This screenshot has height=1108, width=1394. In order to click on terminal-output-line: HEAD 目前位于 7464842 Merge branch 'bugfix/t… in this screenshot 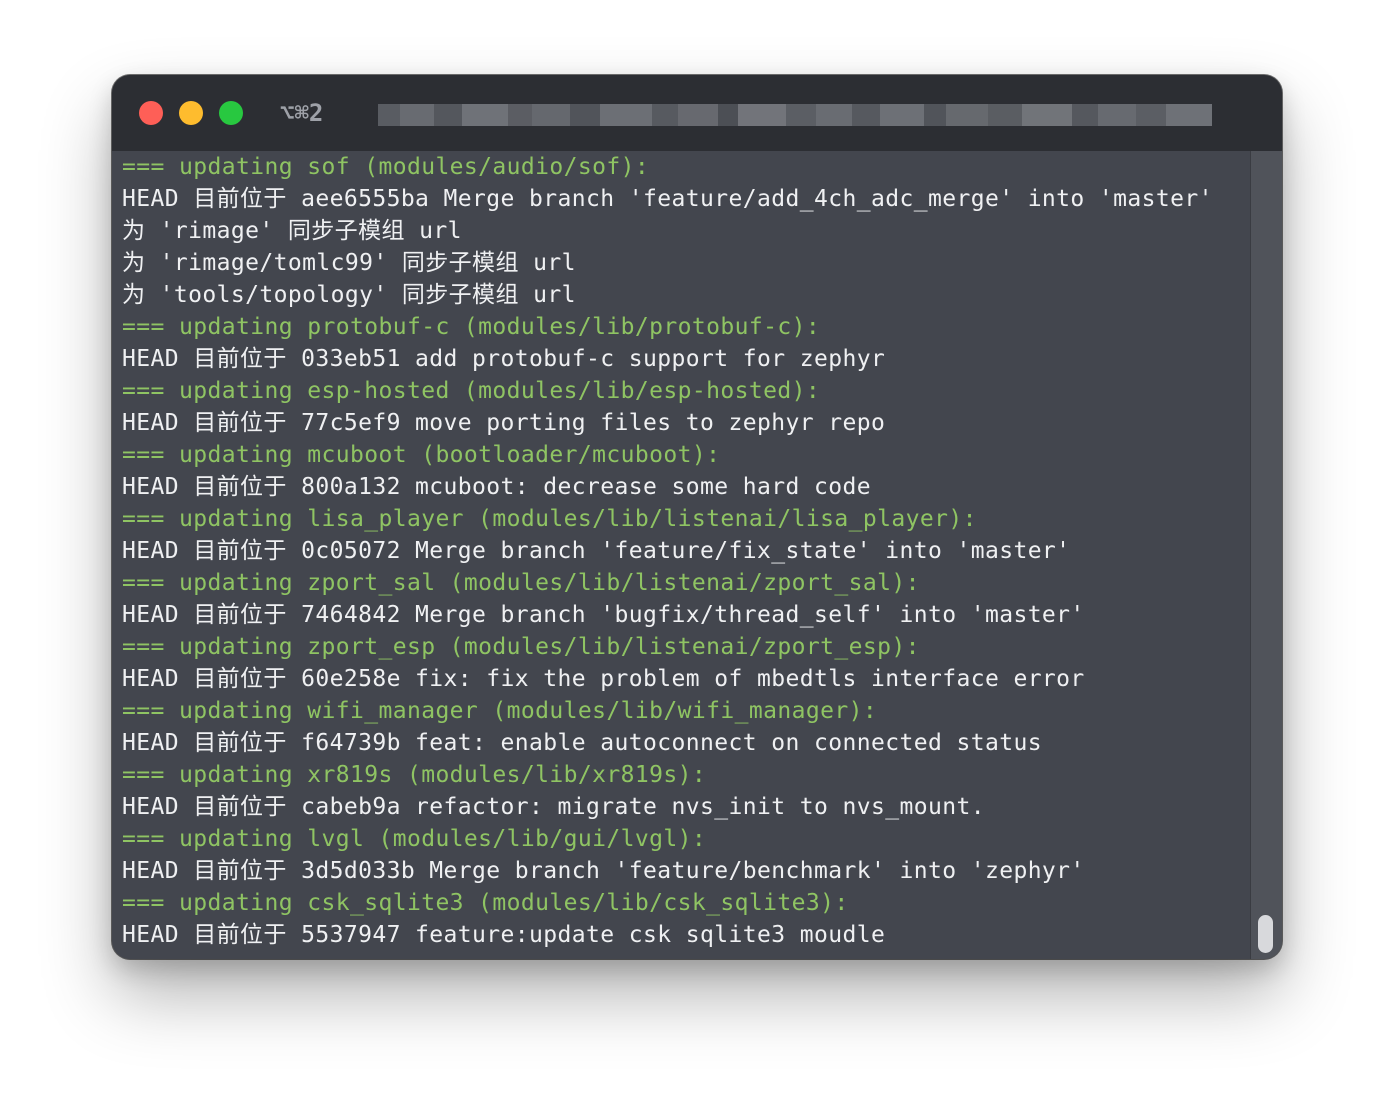, I will do `click(603, 615)`.